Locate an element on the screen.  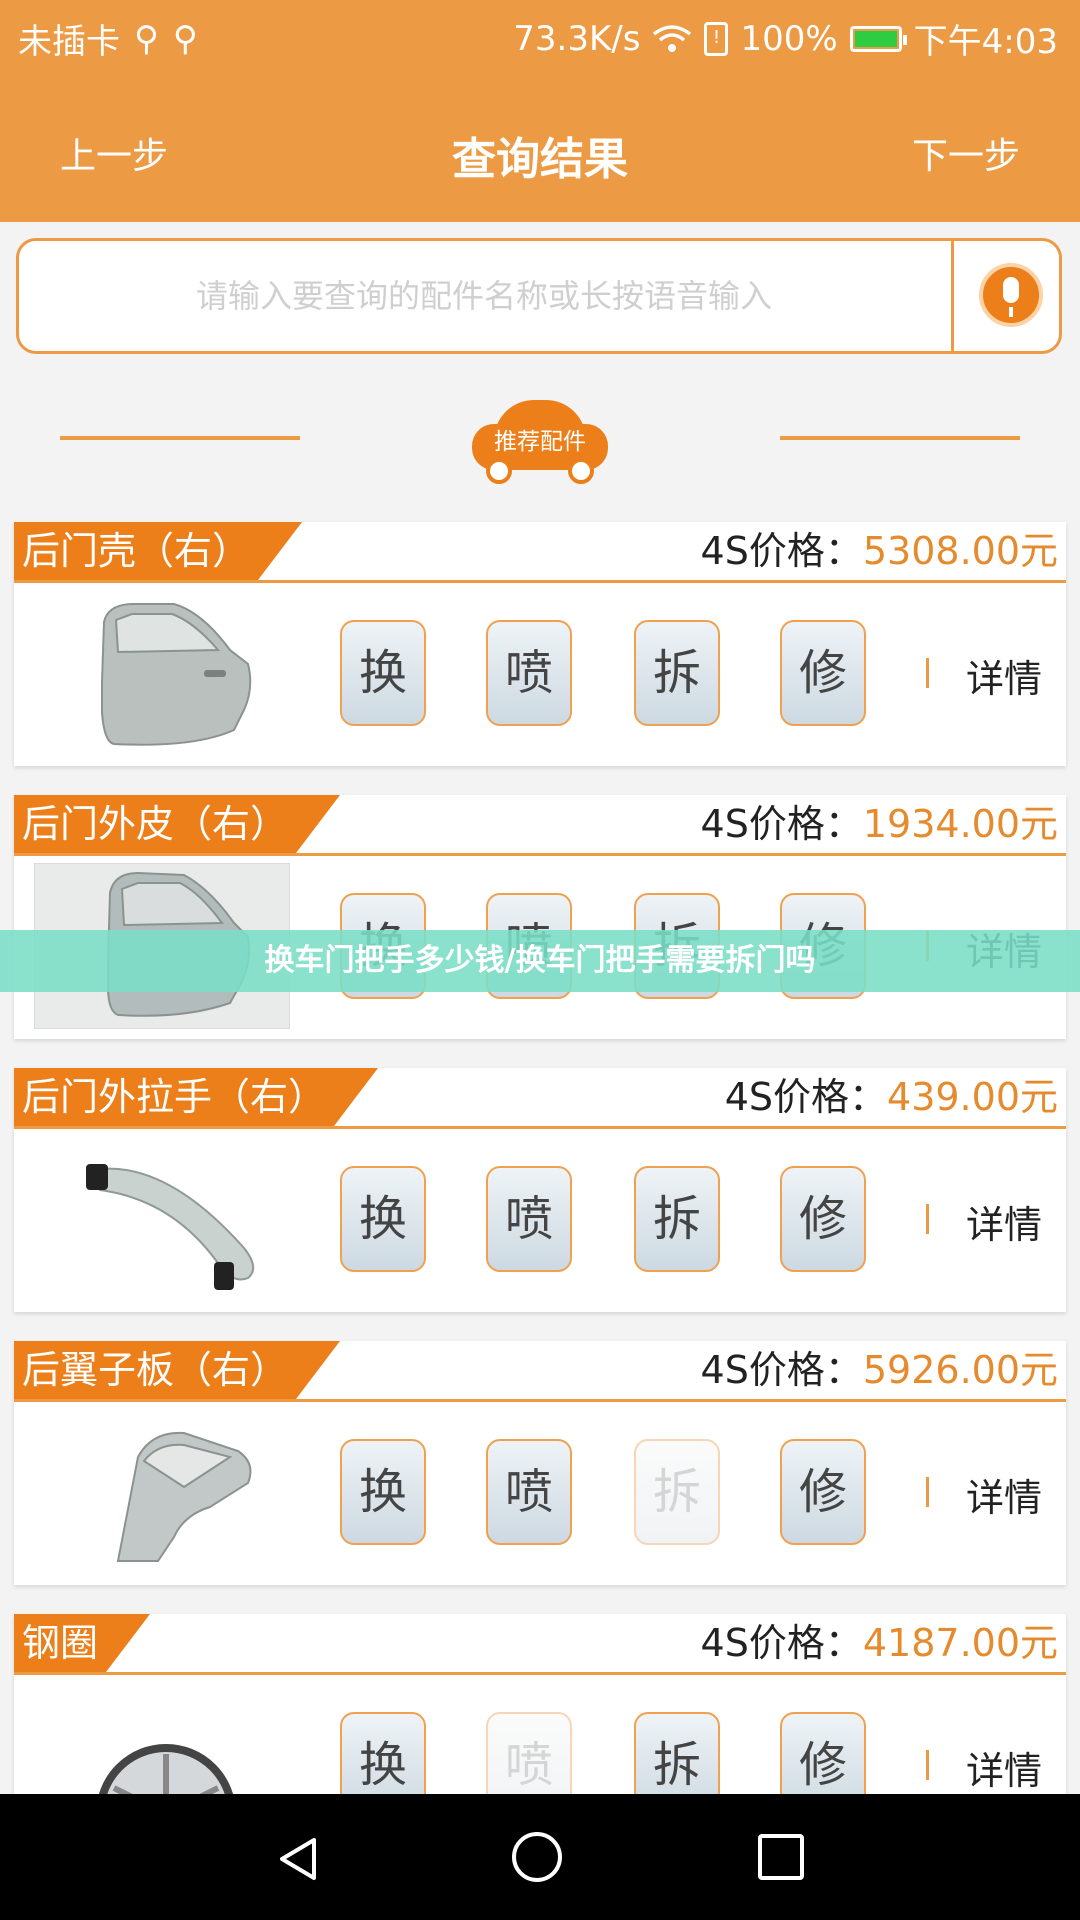
search-box is located at coordinates (539, 296).